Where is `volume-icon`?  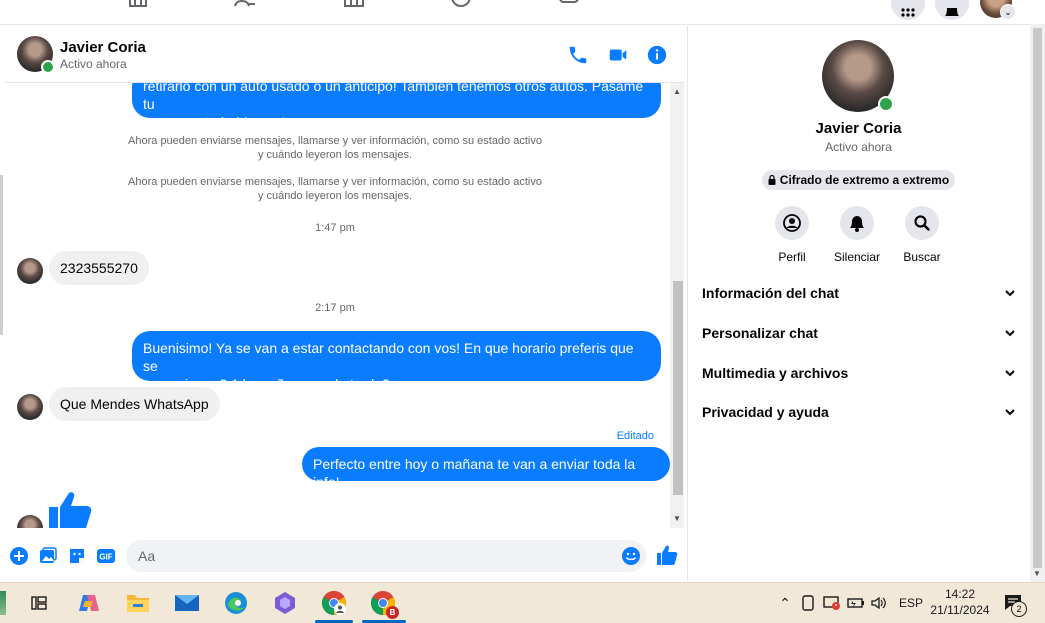
volume-icon is located at coordinates (879, 603).